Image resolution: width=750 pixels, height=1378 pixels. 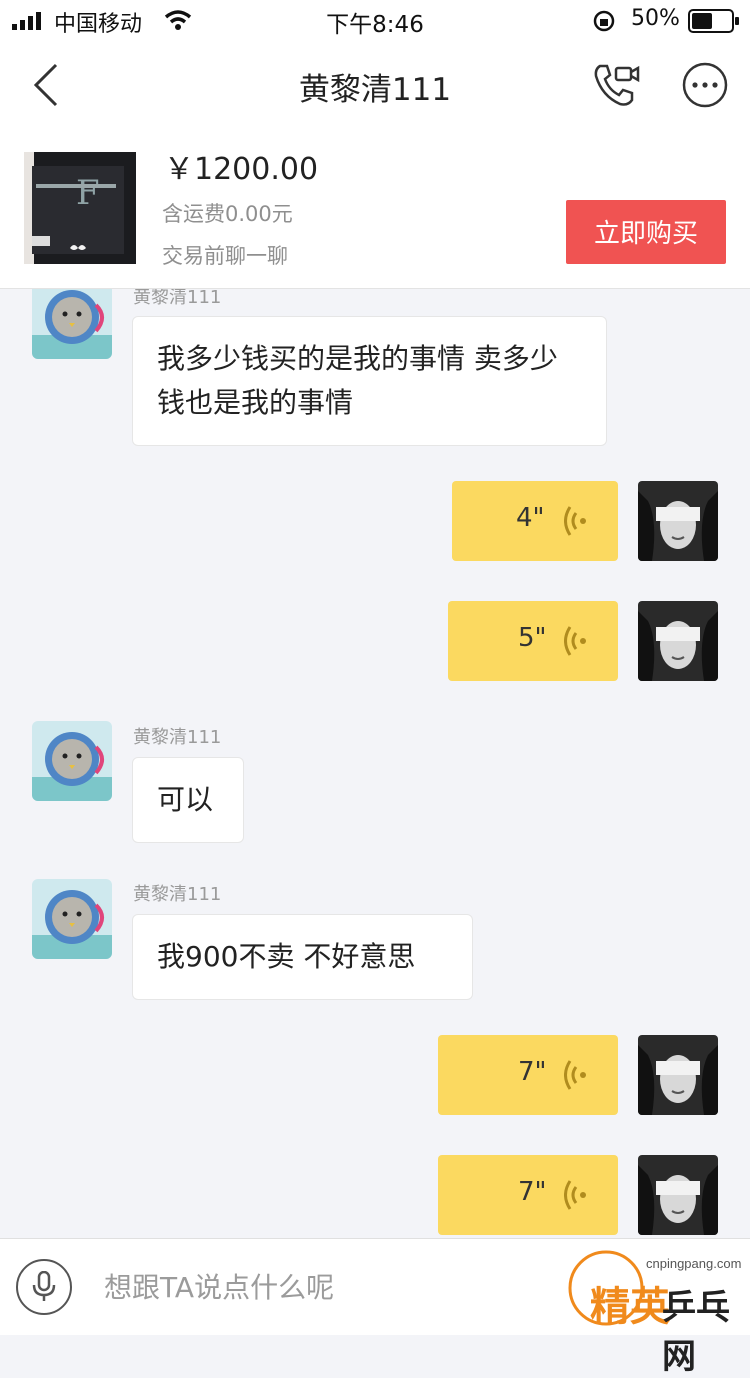 What do you see at coordinates (532, 638) in the screenshot?
I see `voice-duration: 5"` at bounding box center [532, 638].